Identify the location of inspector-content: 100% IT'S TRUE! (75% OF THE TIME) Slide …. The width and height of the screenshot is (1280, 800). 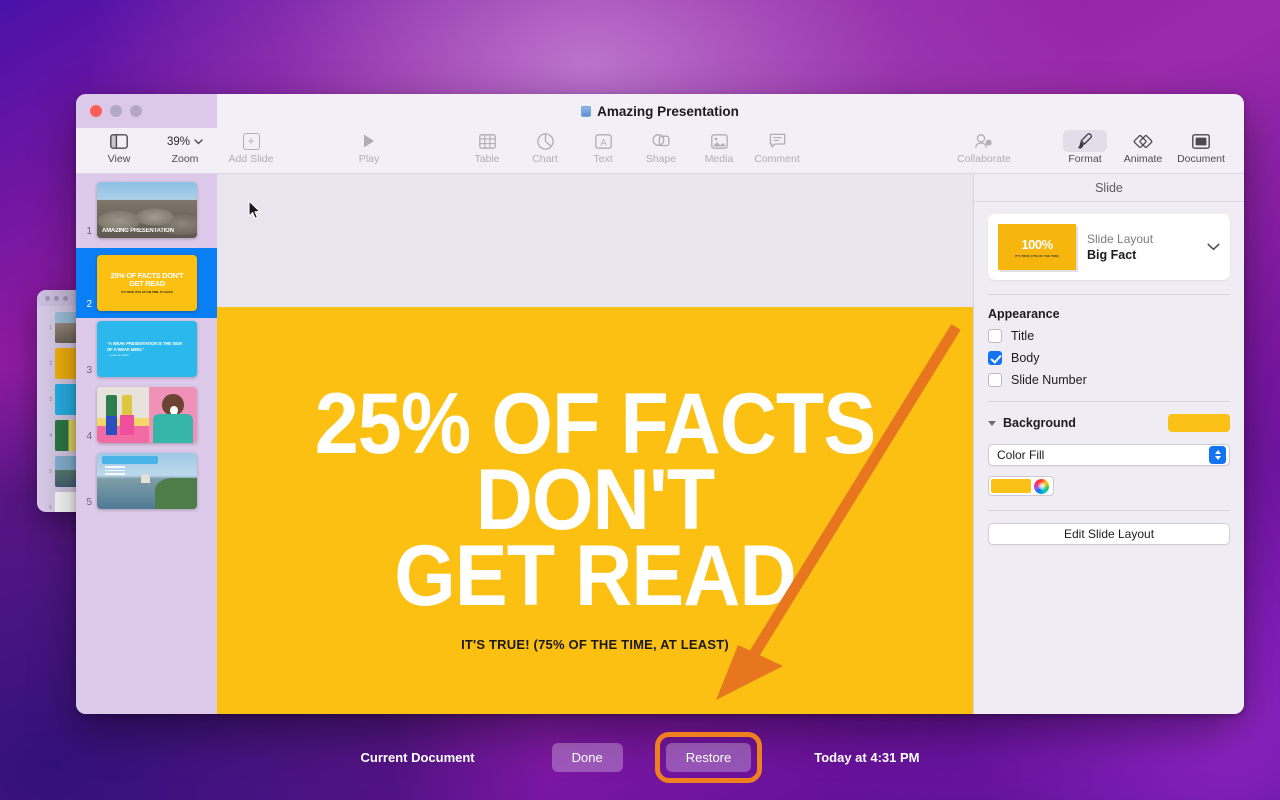
(1109, 373).